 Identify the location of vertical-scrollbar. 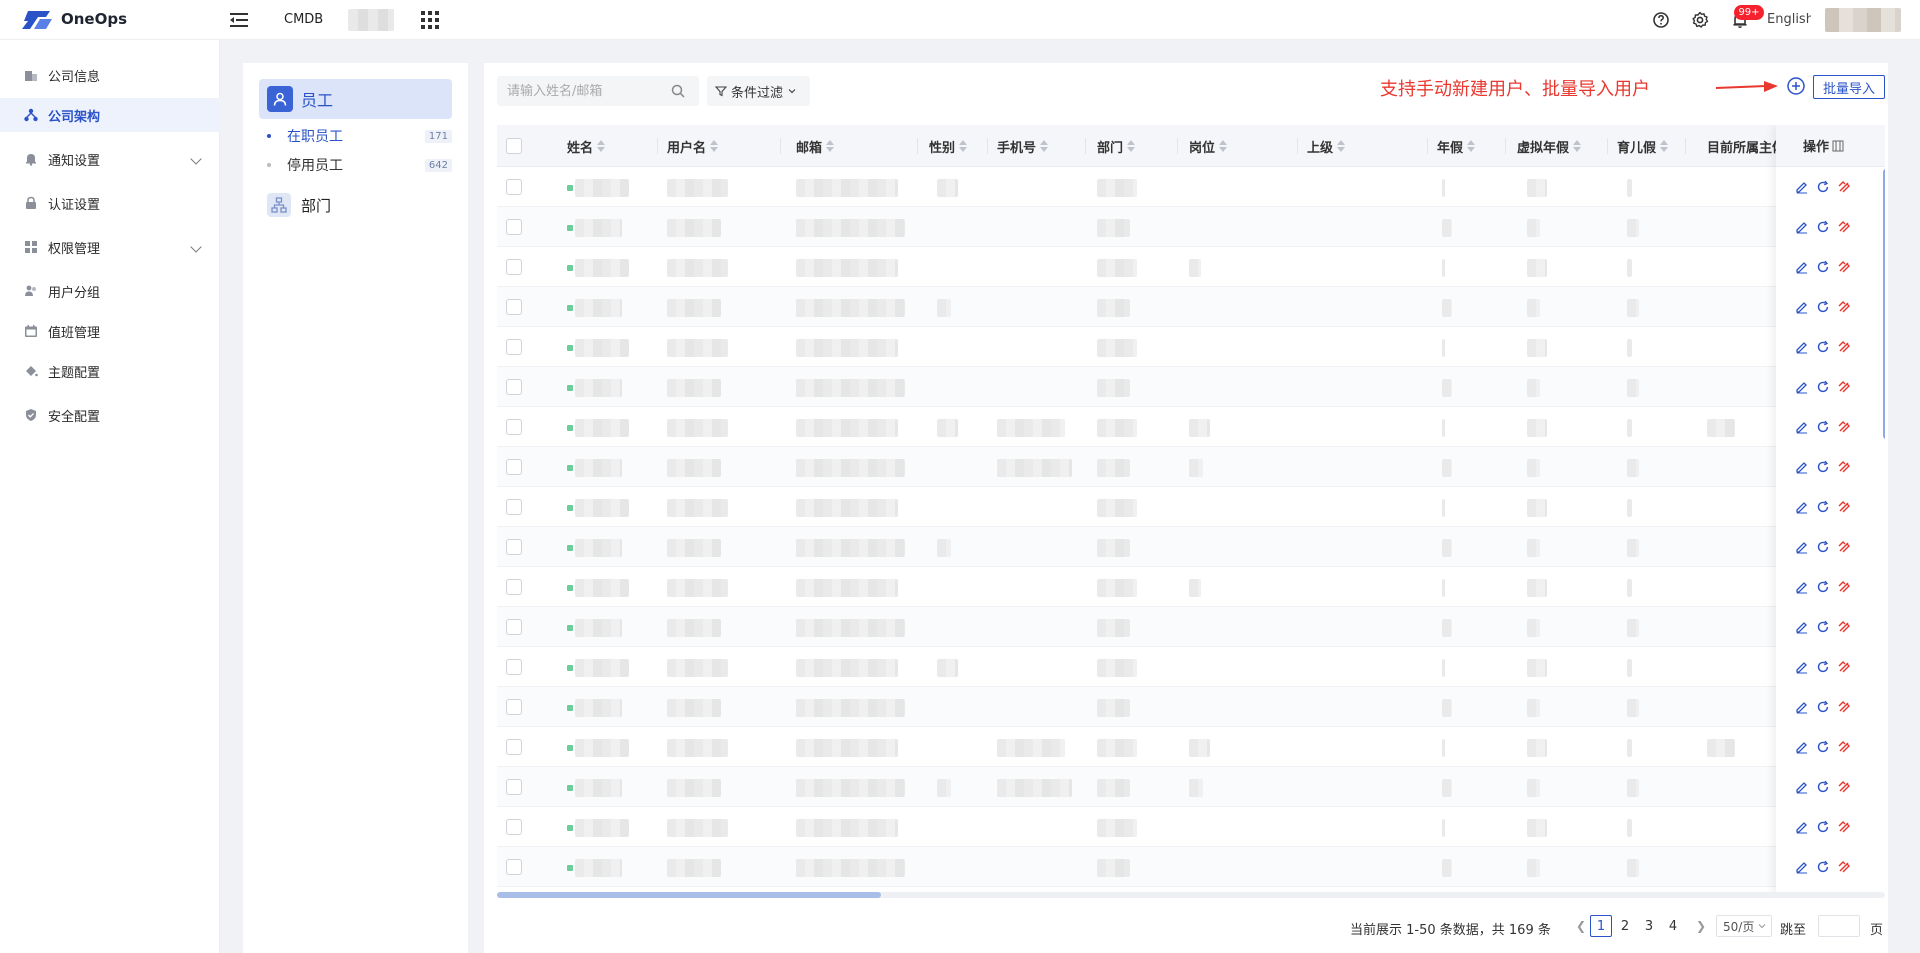
(1884, 304).